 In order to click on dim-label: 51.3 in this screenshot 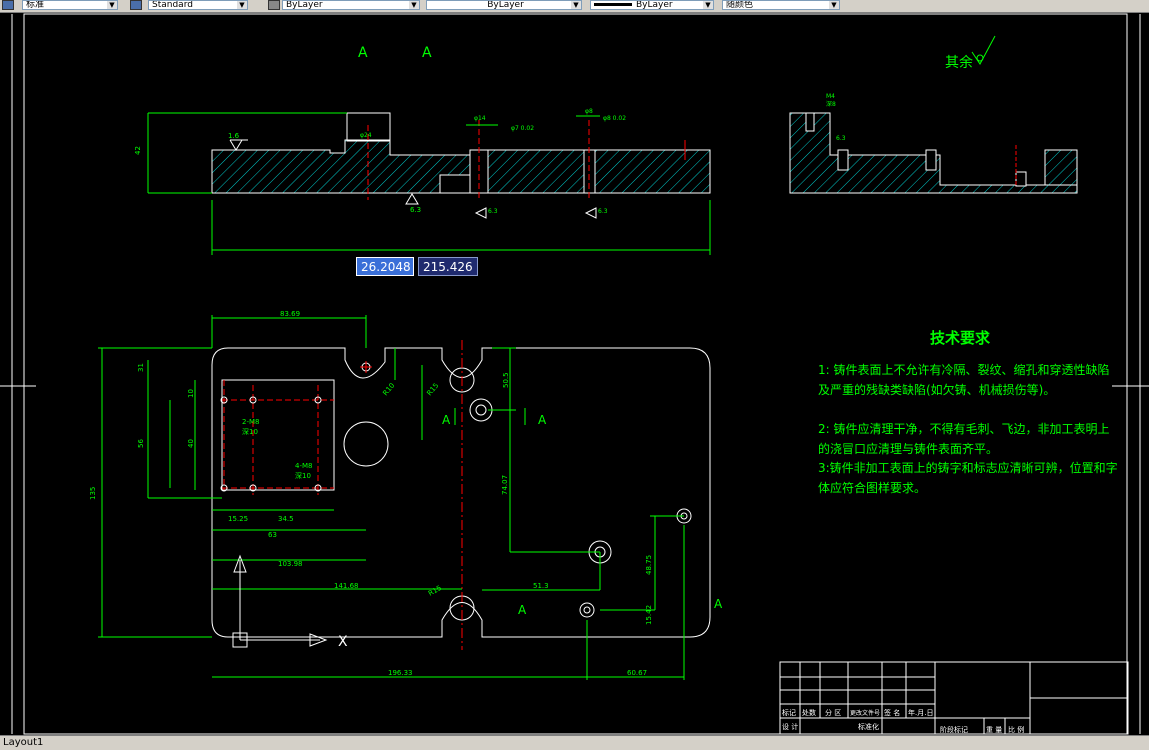, I will do `click(541, 586)`.